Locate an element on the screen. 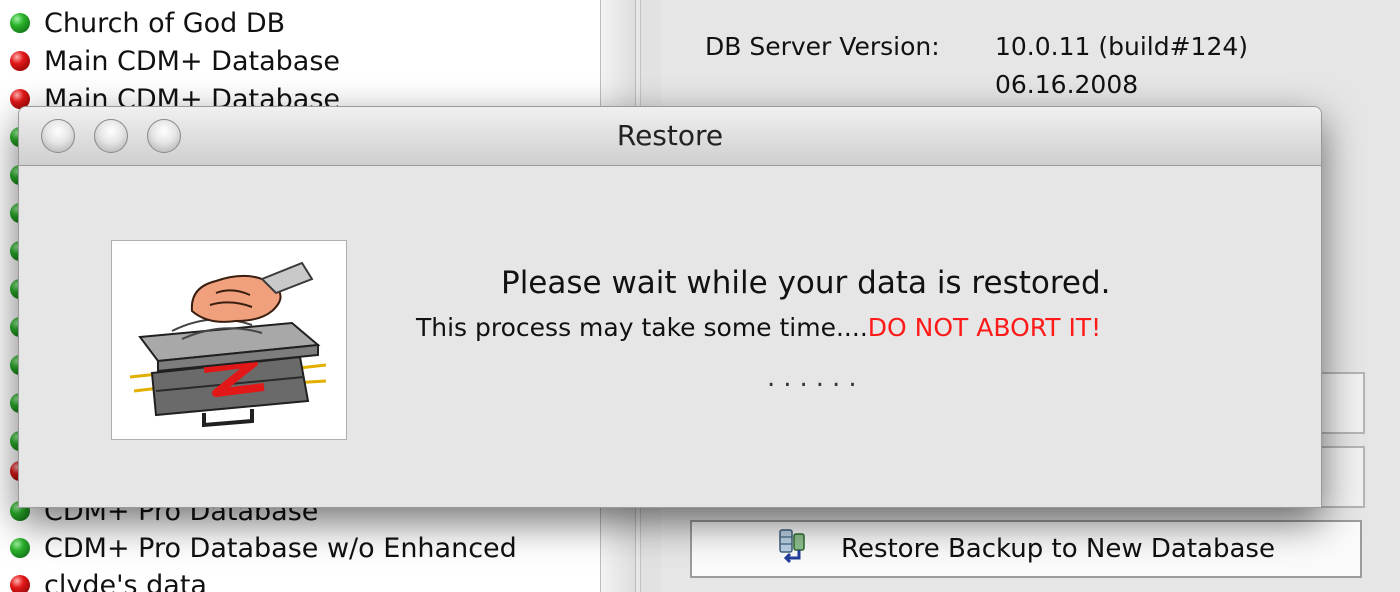 This screenshot has width=1400, height=592. list-item: Church of God DB is located at coordinates (142, 23).